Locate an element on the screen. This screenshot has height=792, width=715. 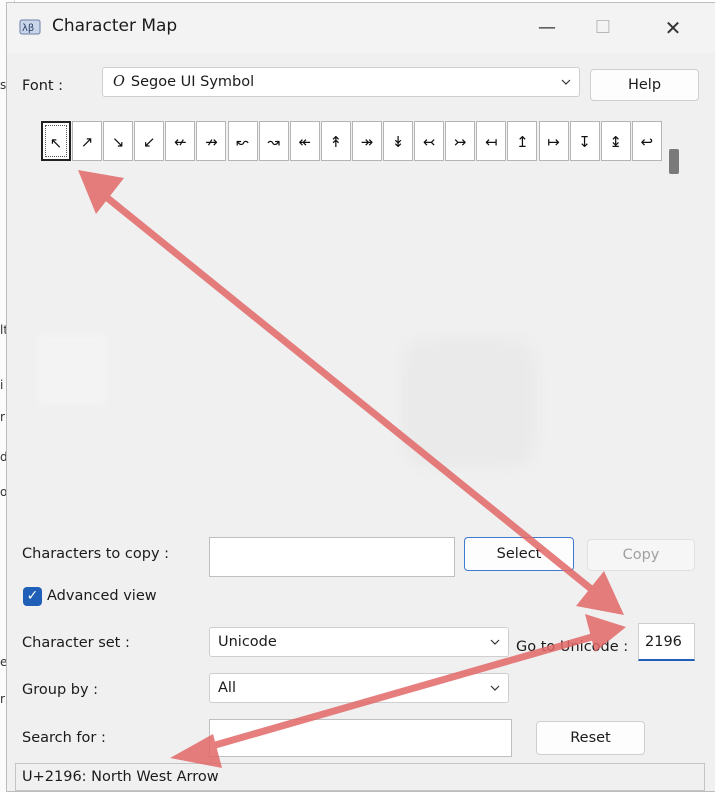
character-cell: ↣ is located at coordinates (460, 141).